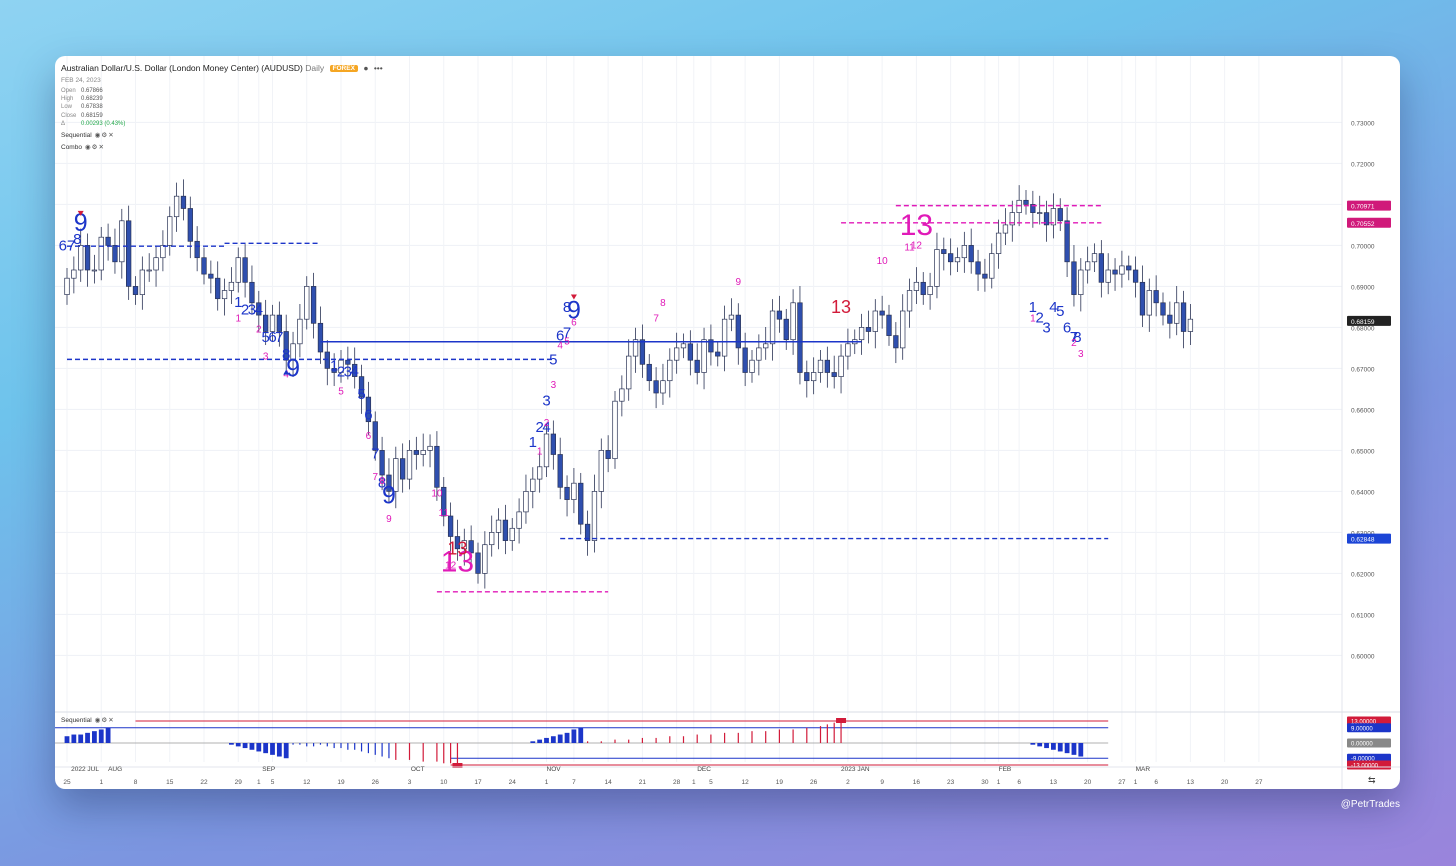  Describe the element at coordinates (855, 769) in the screenshot. I see `month-label: 2023 JAN` at that location.